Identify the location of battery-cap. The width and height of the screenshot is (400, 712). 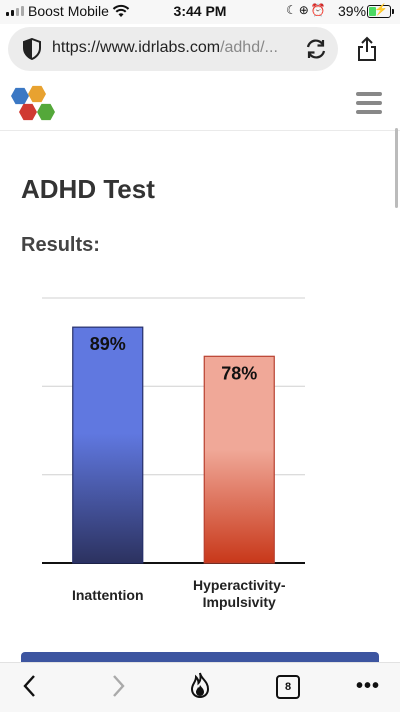
(393, 11).